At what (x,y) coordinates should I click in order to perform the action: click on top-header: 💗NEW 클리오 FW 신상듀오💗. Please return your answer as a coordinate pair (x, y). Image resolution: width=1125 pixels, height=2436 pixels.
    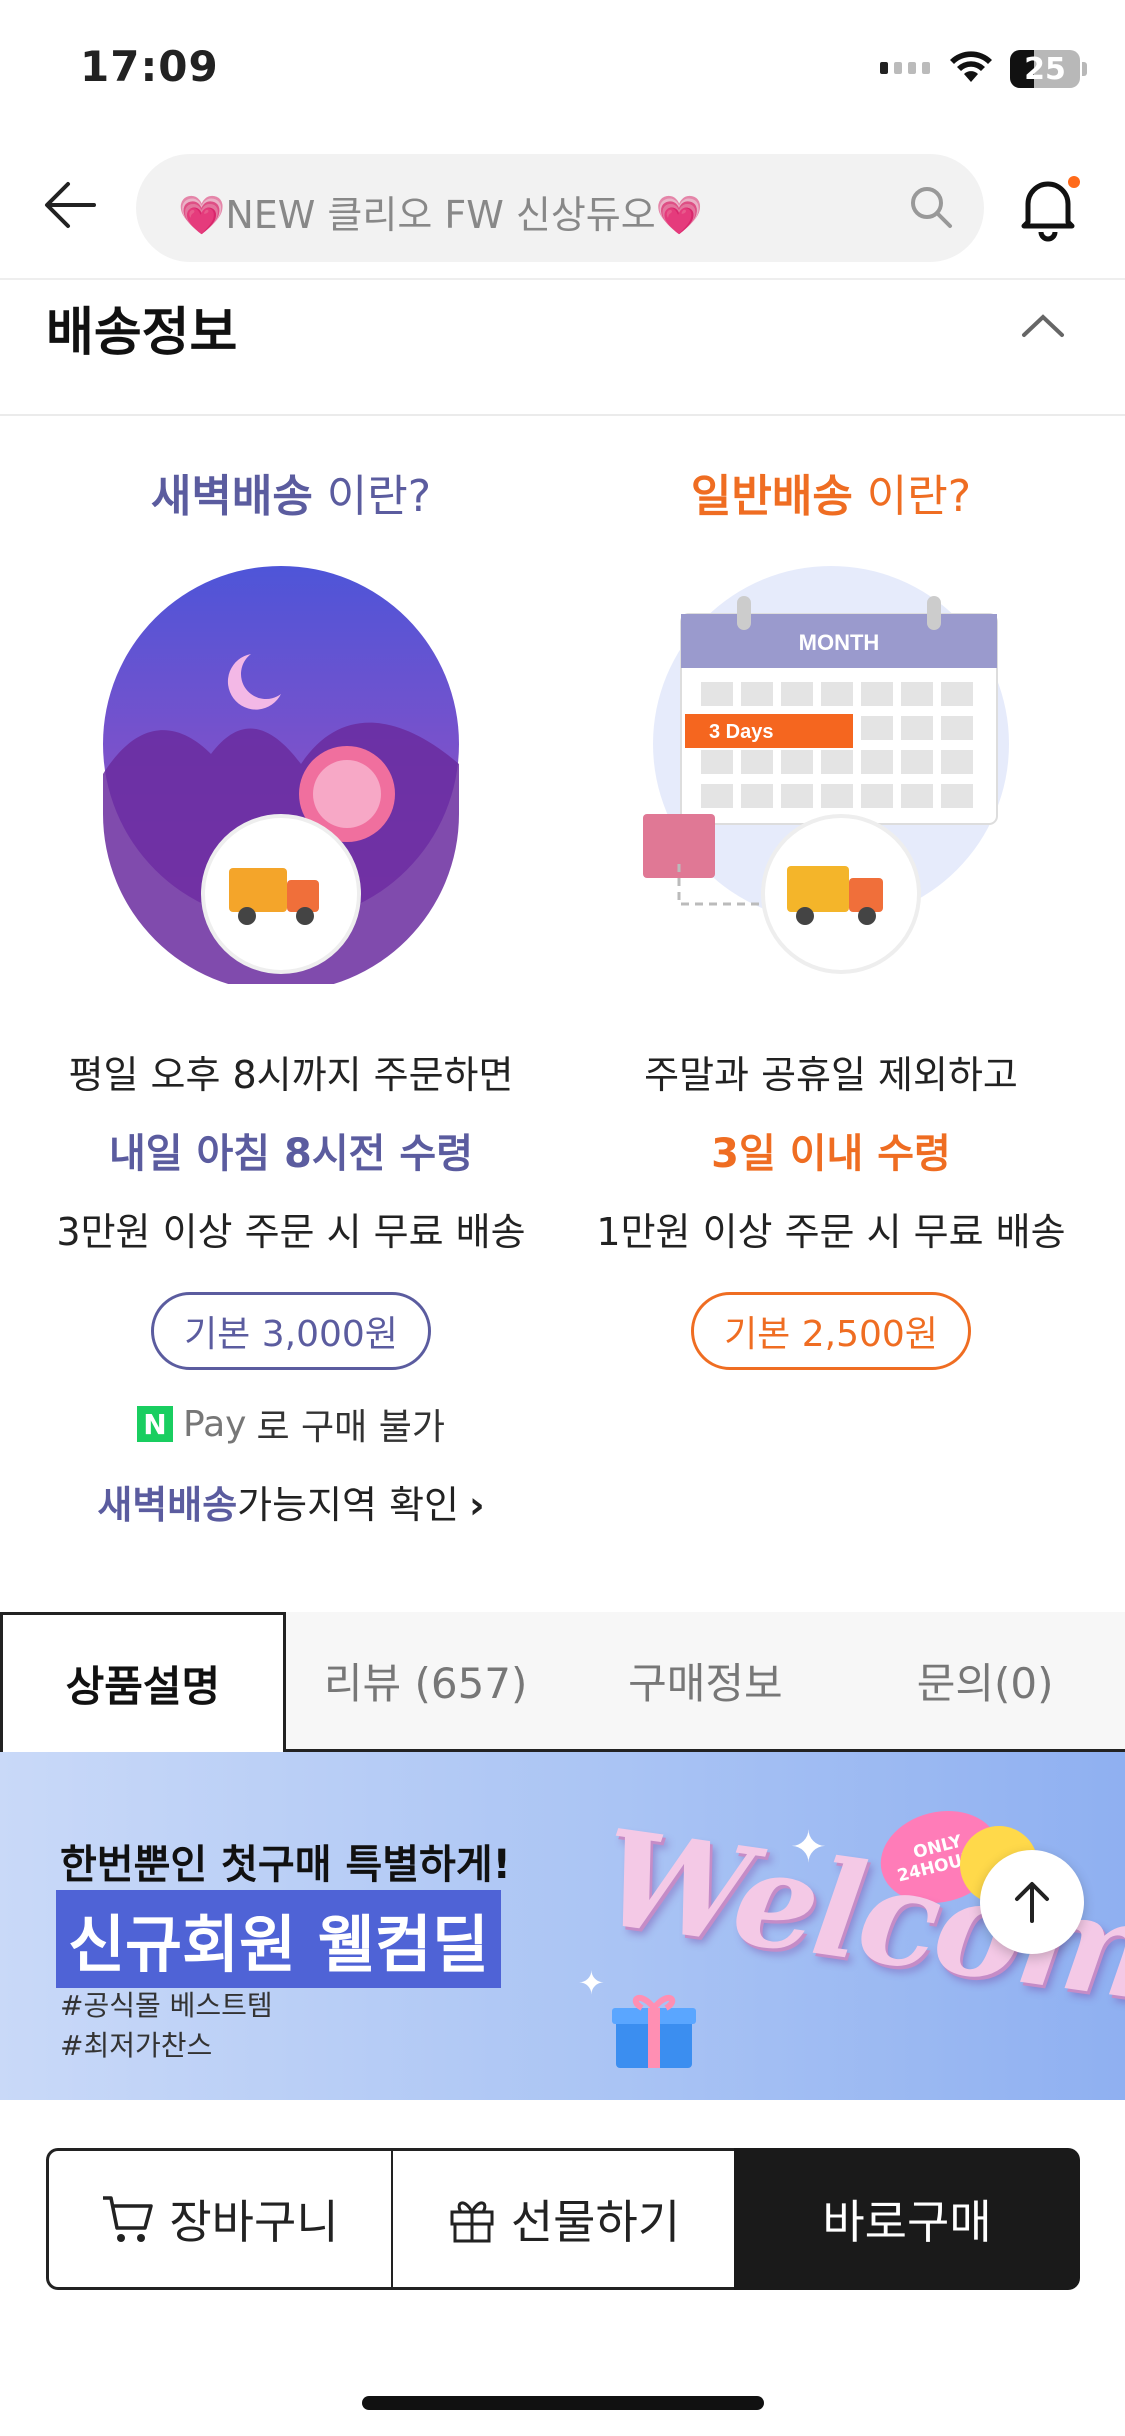
    Looking at the image, I should click on (562, 210).